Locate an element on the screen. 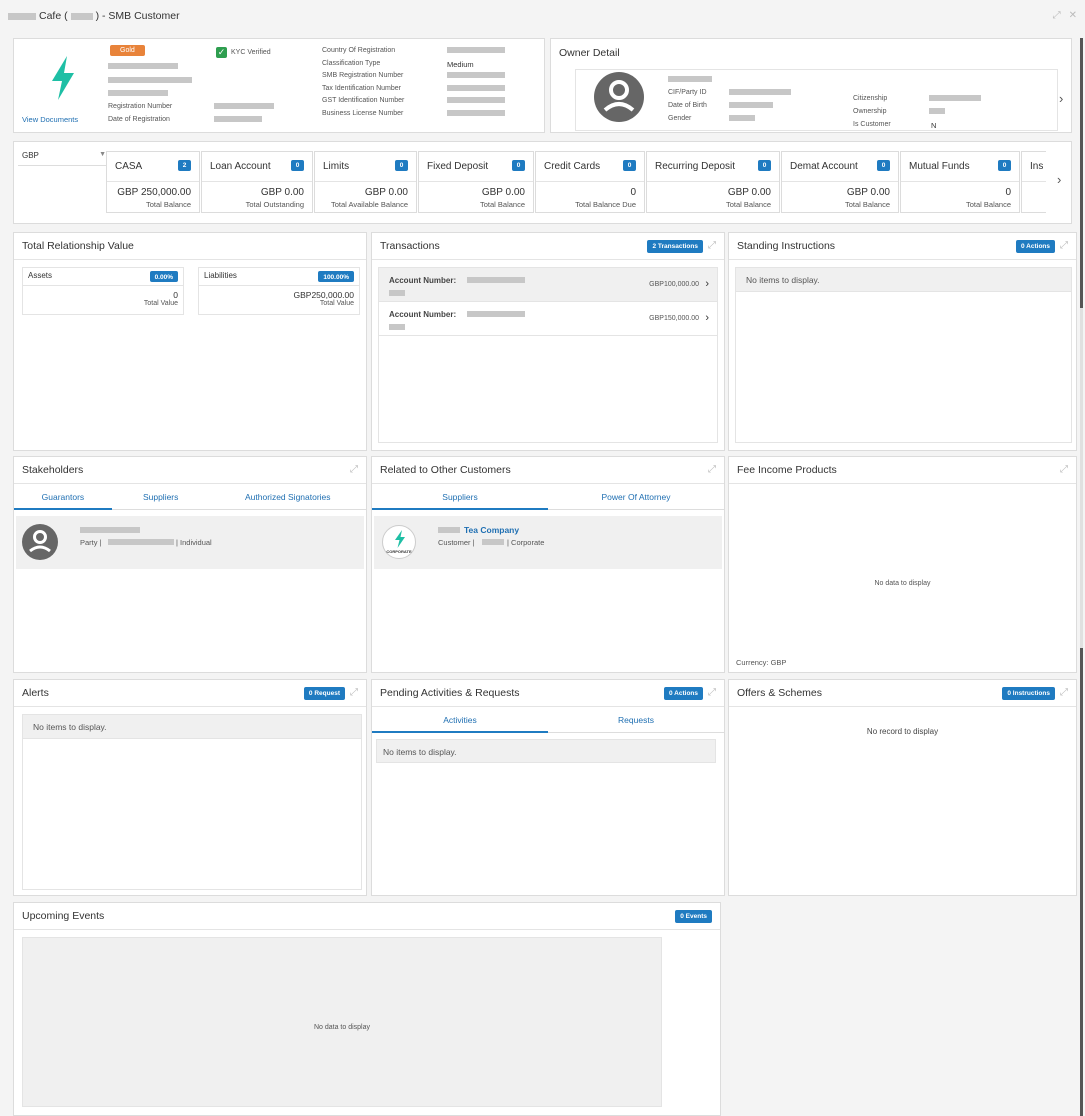 The height and width of the screenshot is (1116, 1085). classification-value: Medium is located at coordinates (460, 64).